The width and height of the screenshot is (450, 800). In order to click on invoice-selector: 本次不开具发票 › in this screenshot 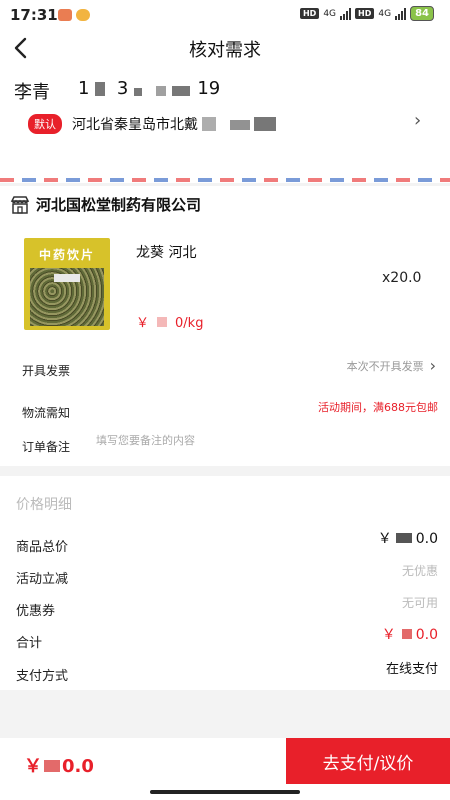, I will do `click(391, 365)`.